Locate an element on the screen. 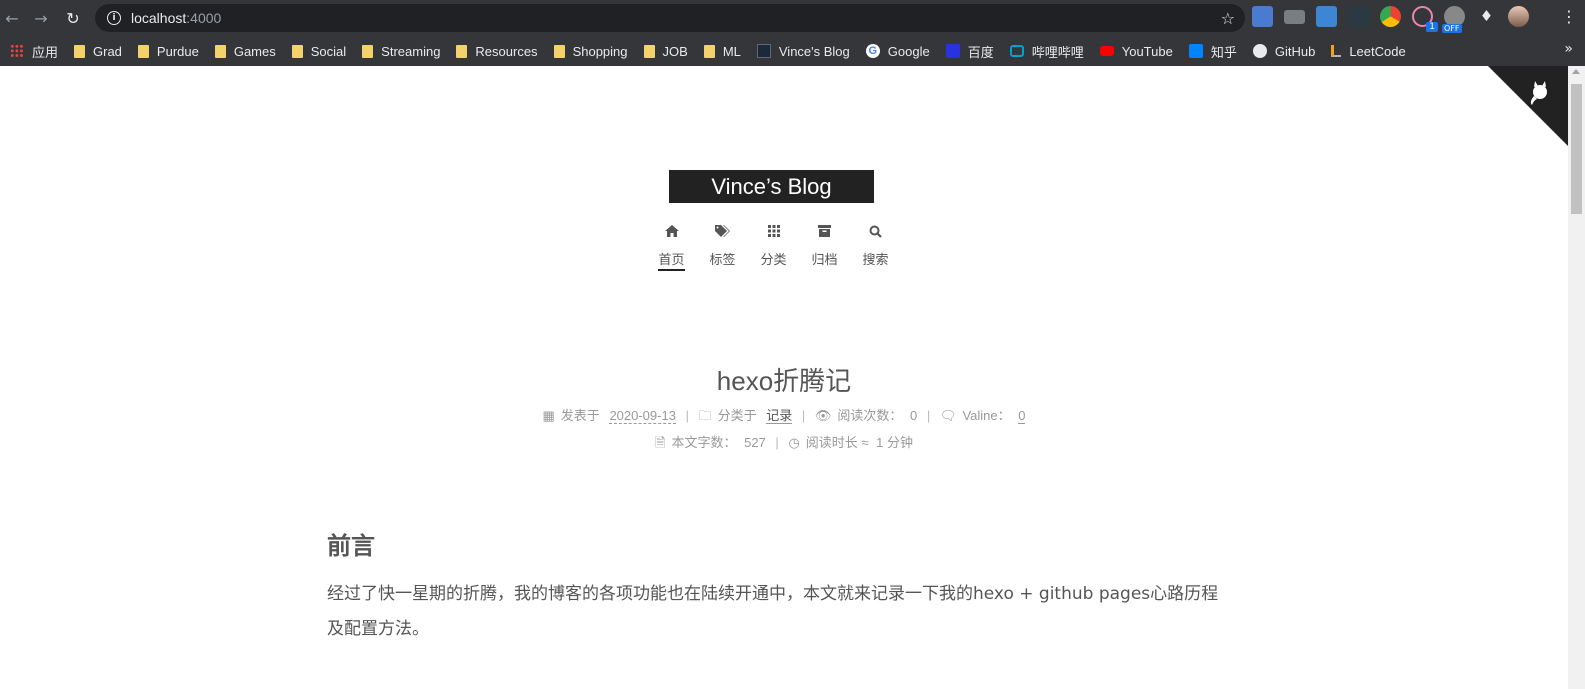 Image resolution: width=1585 pixels, height=689 pixels. menu-item-tags: 标签 is located at coordinates (722, 246).